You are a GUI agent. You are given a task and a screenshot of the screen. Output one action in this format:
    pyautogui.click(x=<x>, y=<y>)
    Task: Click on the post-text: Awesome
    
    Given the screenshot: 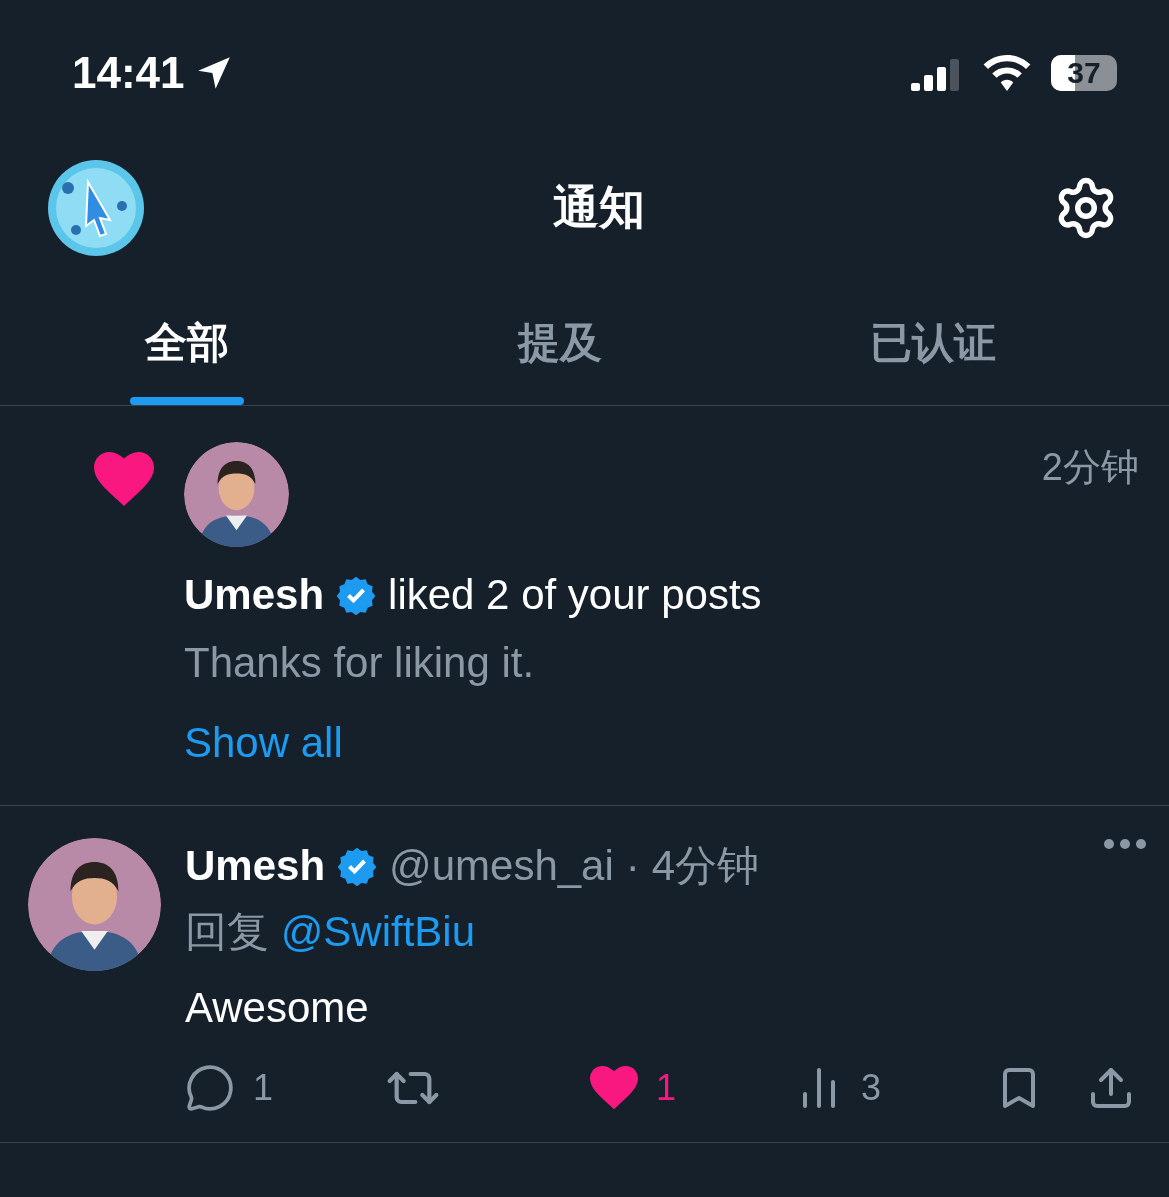 What is the action you would take?
    pyautogui.click(x=277, y=1008)
    